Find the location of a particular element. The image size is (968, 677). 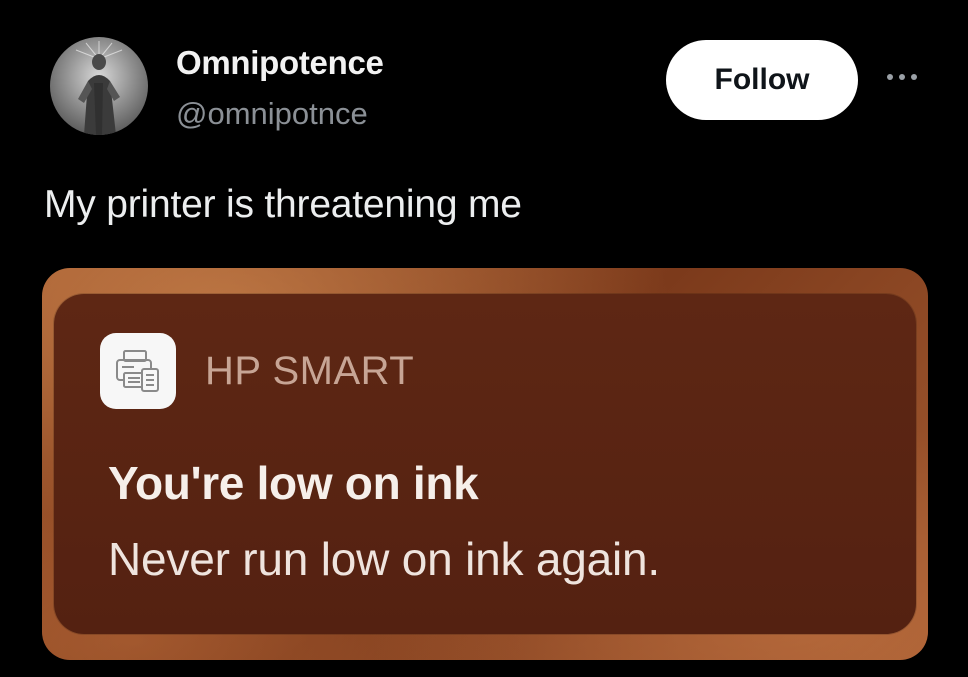

notification-title: You're low on ink is located at coordinates (293, 483).